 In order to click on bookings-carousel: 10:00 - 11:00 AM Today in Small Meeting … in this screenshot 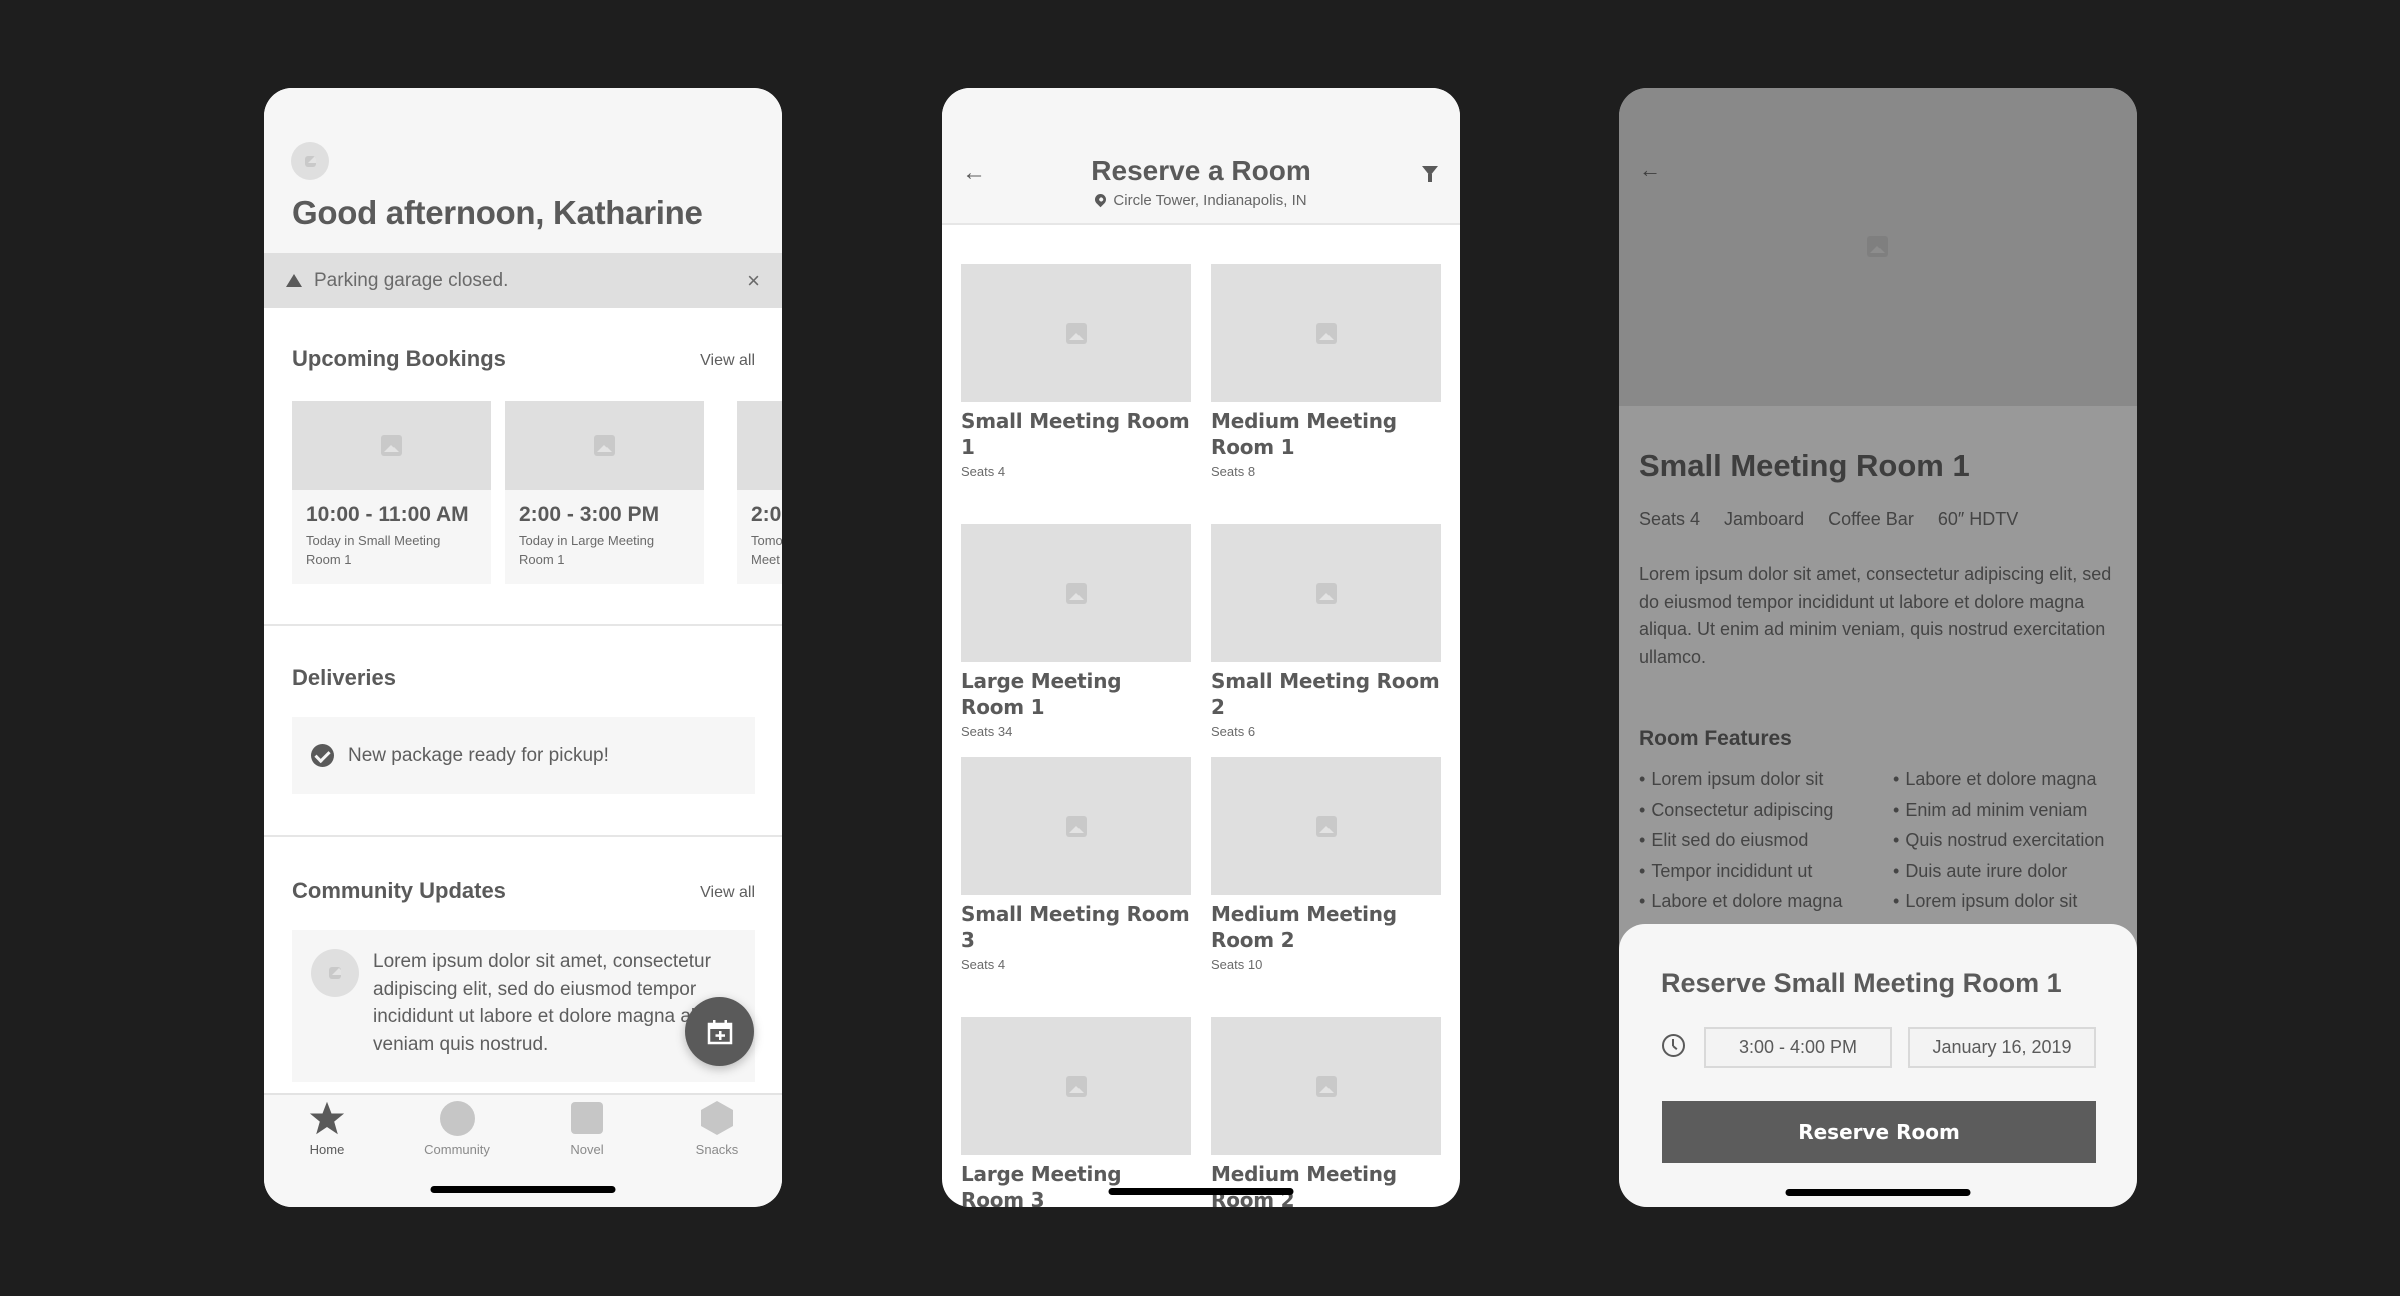, I will do `click(537, 492)`.